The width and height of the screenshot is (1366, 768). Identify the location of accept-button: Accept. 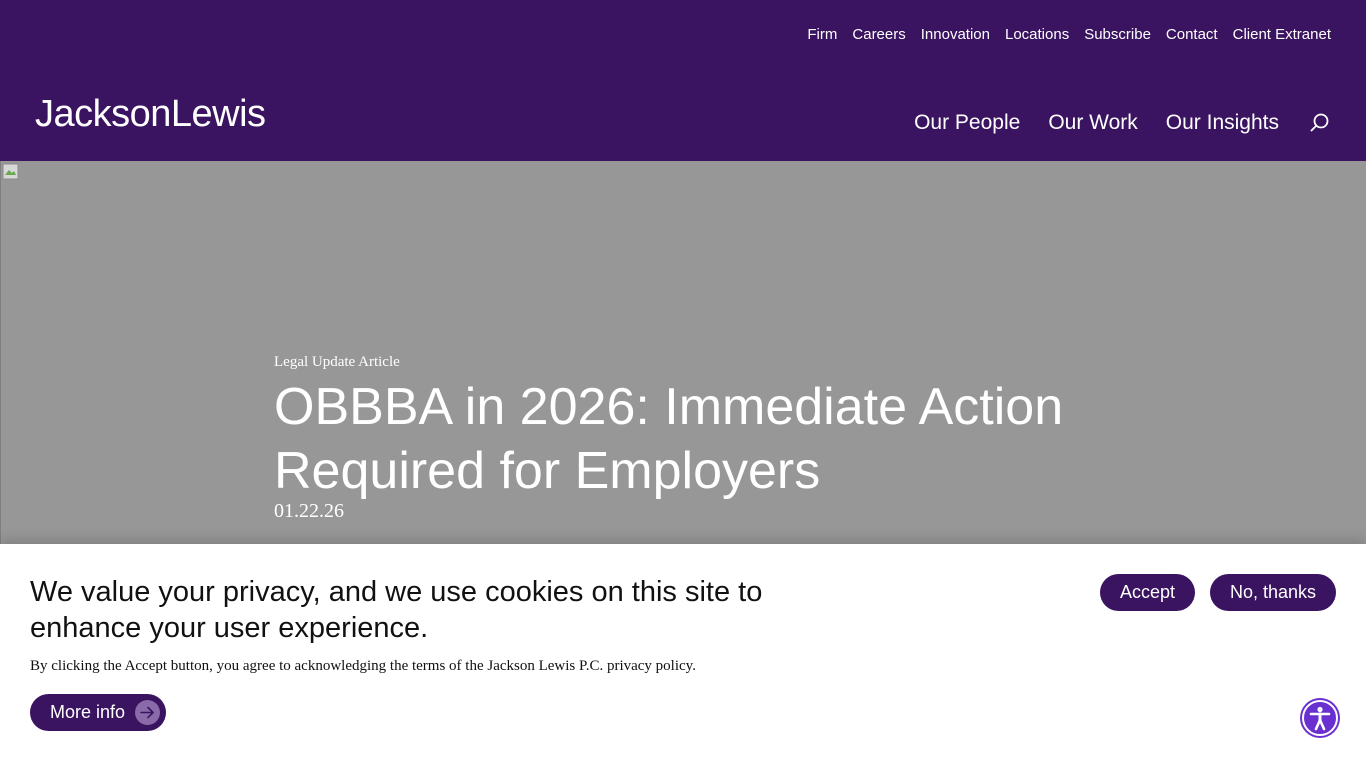
(1147, 592).